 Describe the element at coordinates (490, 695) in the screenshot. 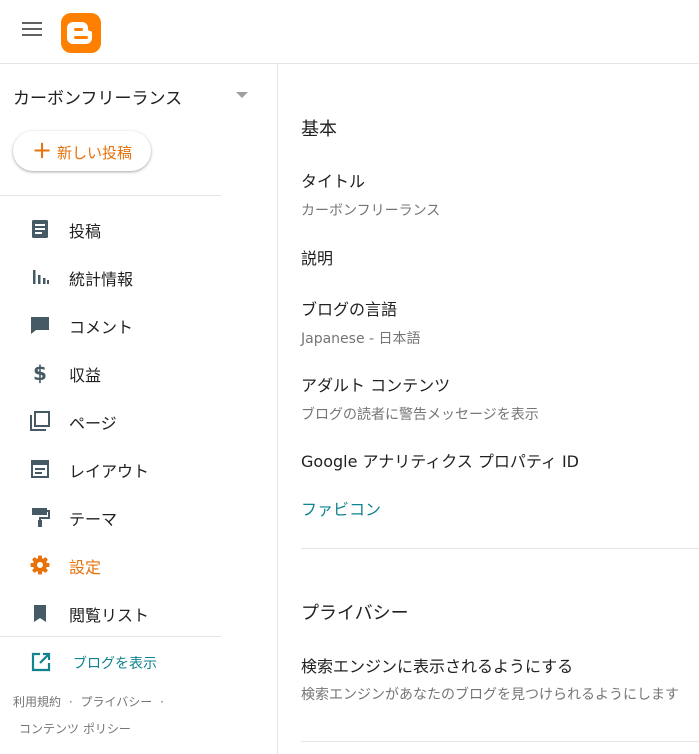

I see `setting-search-visibility-value: 検索エンジンがあなたのブログを見つけられるようにします` at that location.